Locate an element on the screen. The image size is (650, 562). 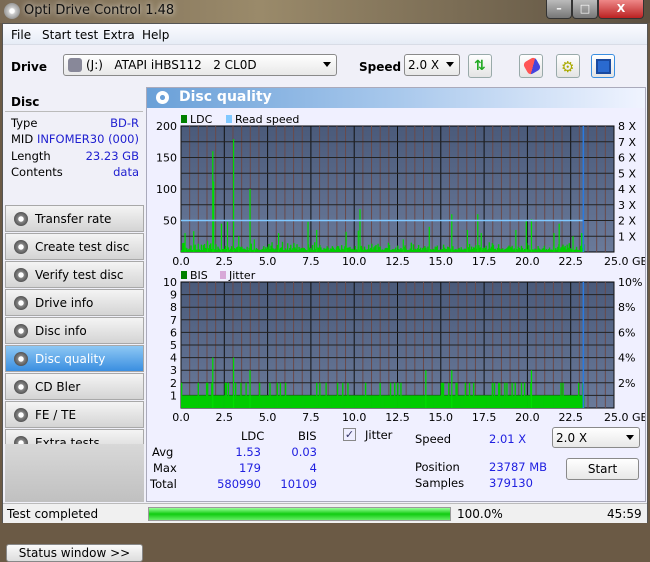
x-tick-label: 7.5 is located at coordinates (311, 417).